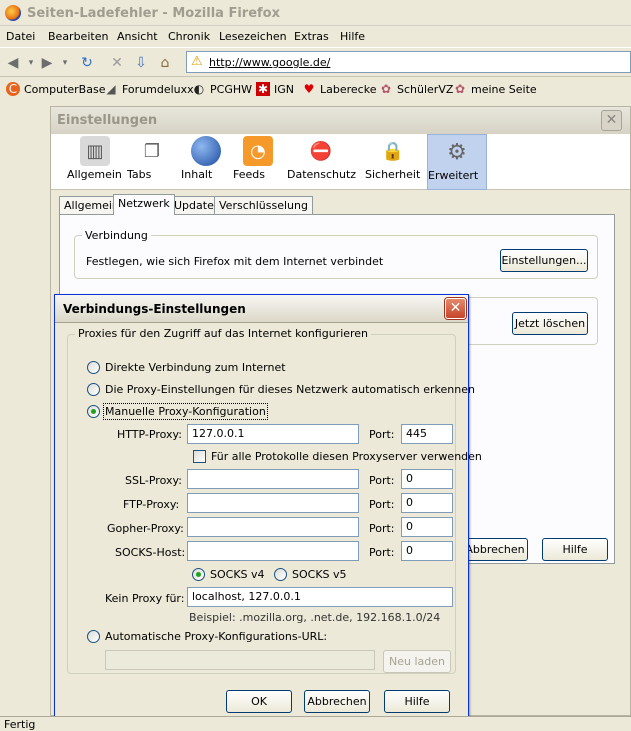 This screenshot has height=731, width=631. Describe the element at coordinates (240, 660) in the screenshot. I see `auto-url-input` at that location.